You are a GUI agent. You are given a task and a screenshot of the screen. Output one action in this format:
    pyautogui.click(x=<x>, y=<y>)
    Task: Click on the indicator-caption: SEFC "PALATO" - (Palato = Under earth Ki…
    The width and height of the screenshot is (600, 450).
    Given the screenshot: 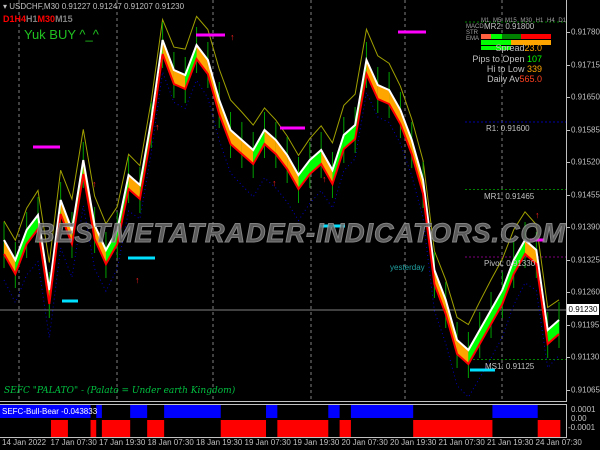 What is the action you would take?
    pyautogui.click(x=120, y=391)
    